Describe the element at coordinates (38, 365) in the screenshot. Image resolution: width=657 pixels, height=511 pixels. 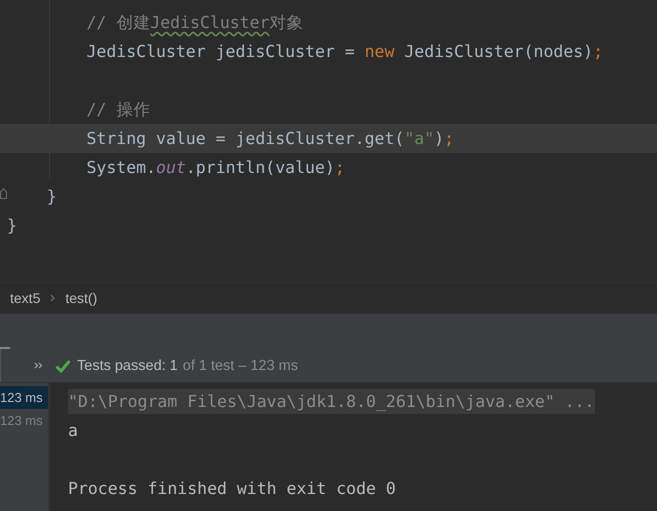
I see `expand-icon` at that location.